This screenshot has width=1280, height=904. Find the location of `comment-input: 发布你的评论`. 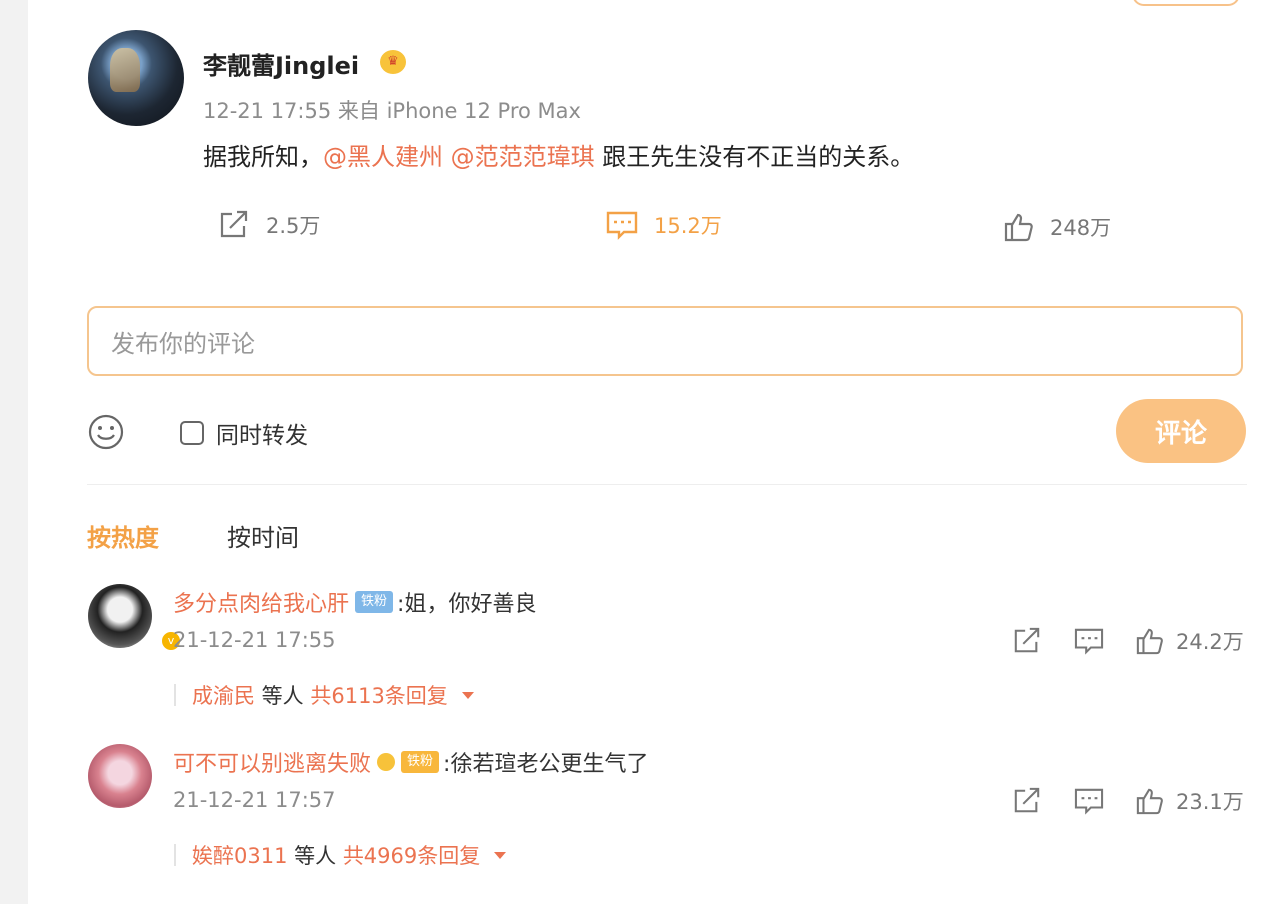

comment-input: 发布你的评论 is located at coordinates (665, 341).